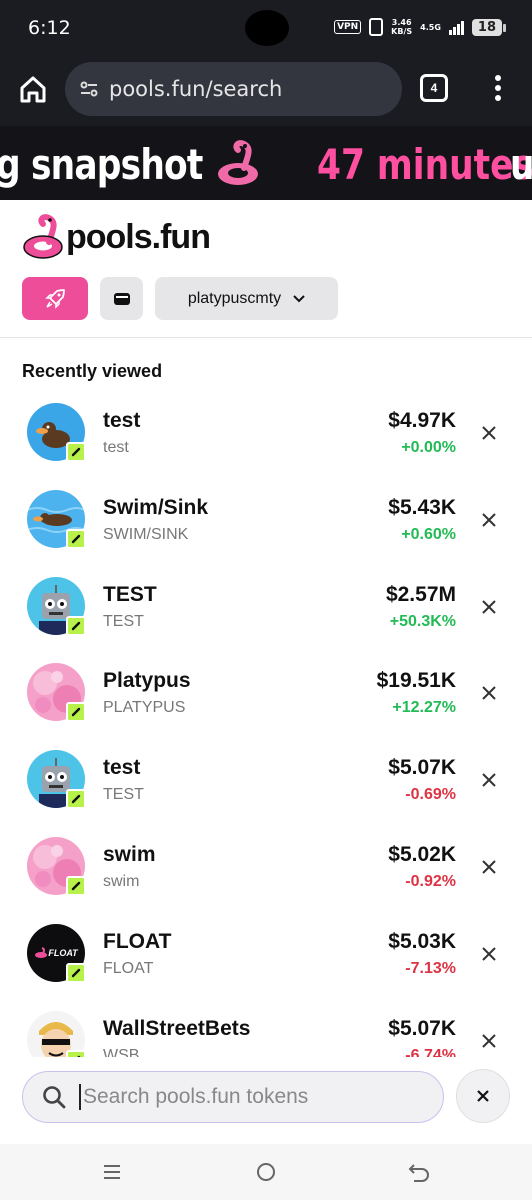 This screenshot has height=1200, width=532. Describe the element at coordinates (130, 594) in the screenshot. I see `token-name: TEST` at that location.